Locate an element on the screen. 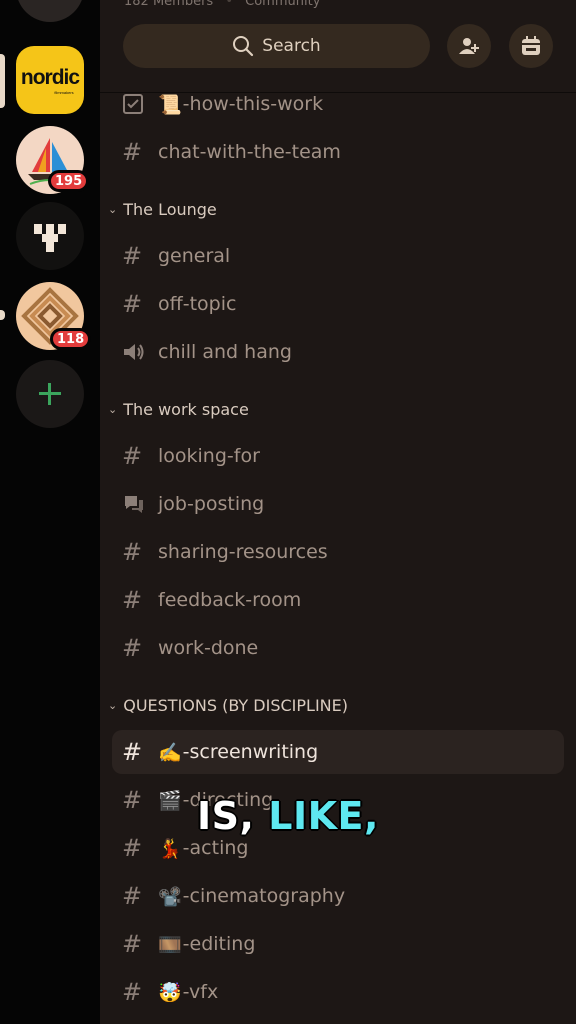  exploding-head-emoji-icon: 🤯 is located at coordinates (170, 992).